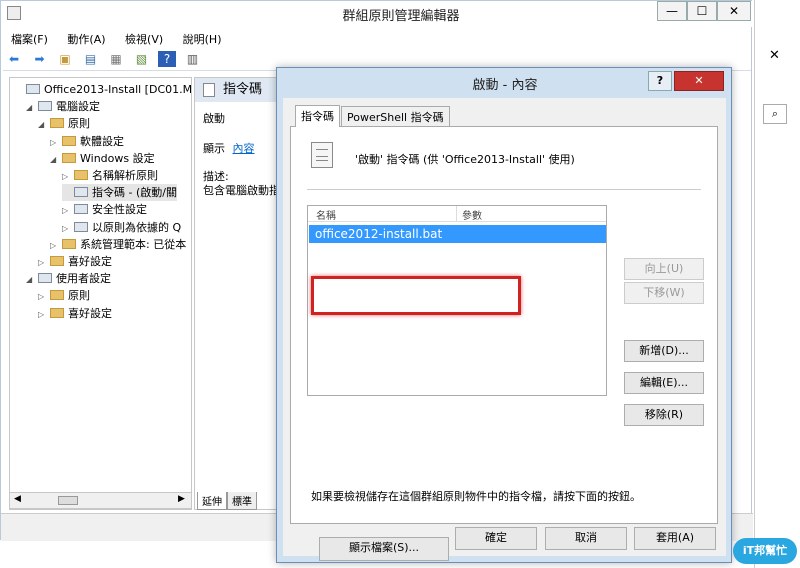 The height and width of the screenshot is (568, 800). What do you see at coordinates (118, 244) in the screenshot?
I see `tree-item: ▷ 系統管理範本: 已從本` at bounding box center [118, 244].